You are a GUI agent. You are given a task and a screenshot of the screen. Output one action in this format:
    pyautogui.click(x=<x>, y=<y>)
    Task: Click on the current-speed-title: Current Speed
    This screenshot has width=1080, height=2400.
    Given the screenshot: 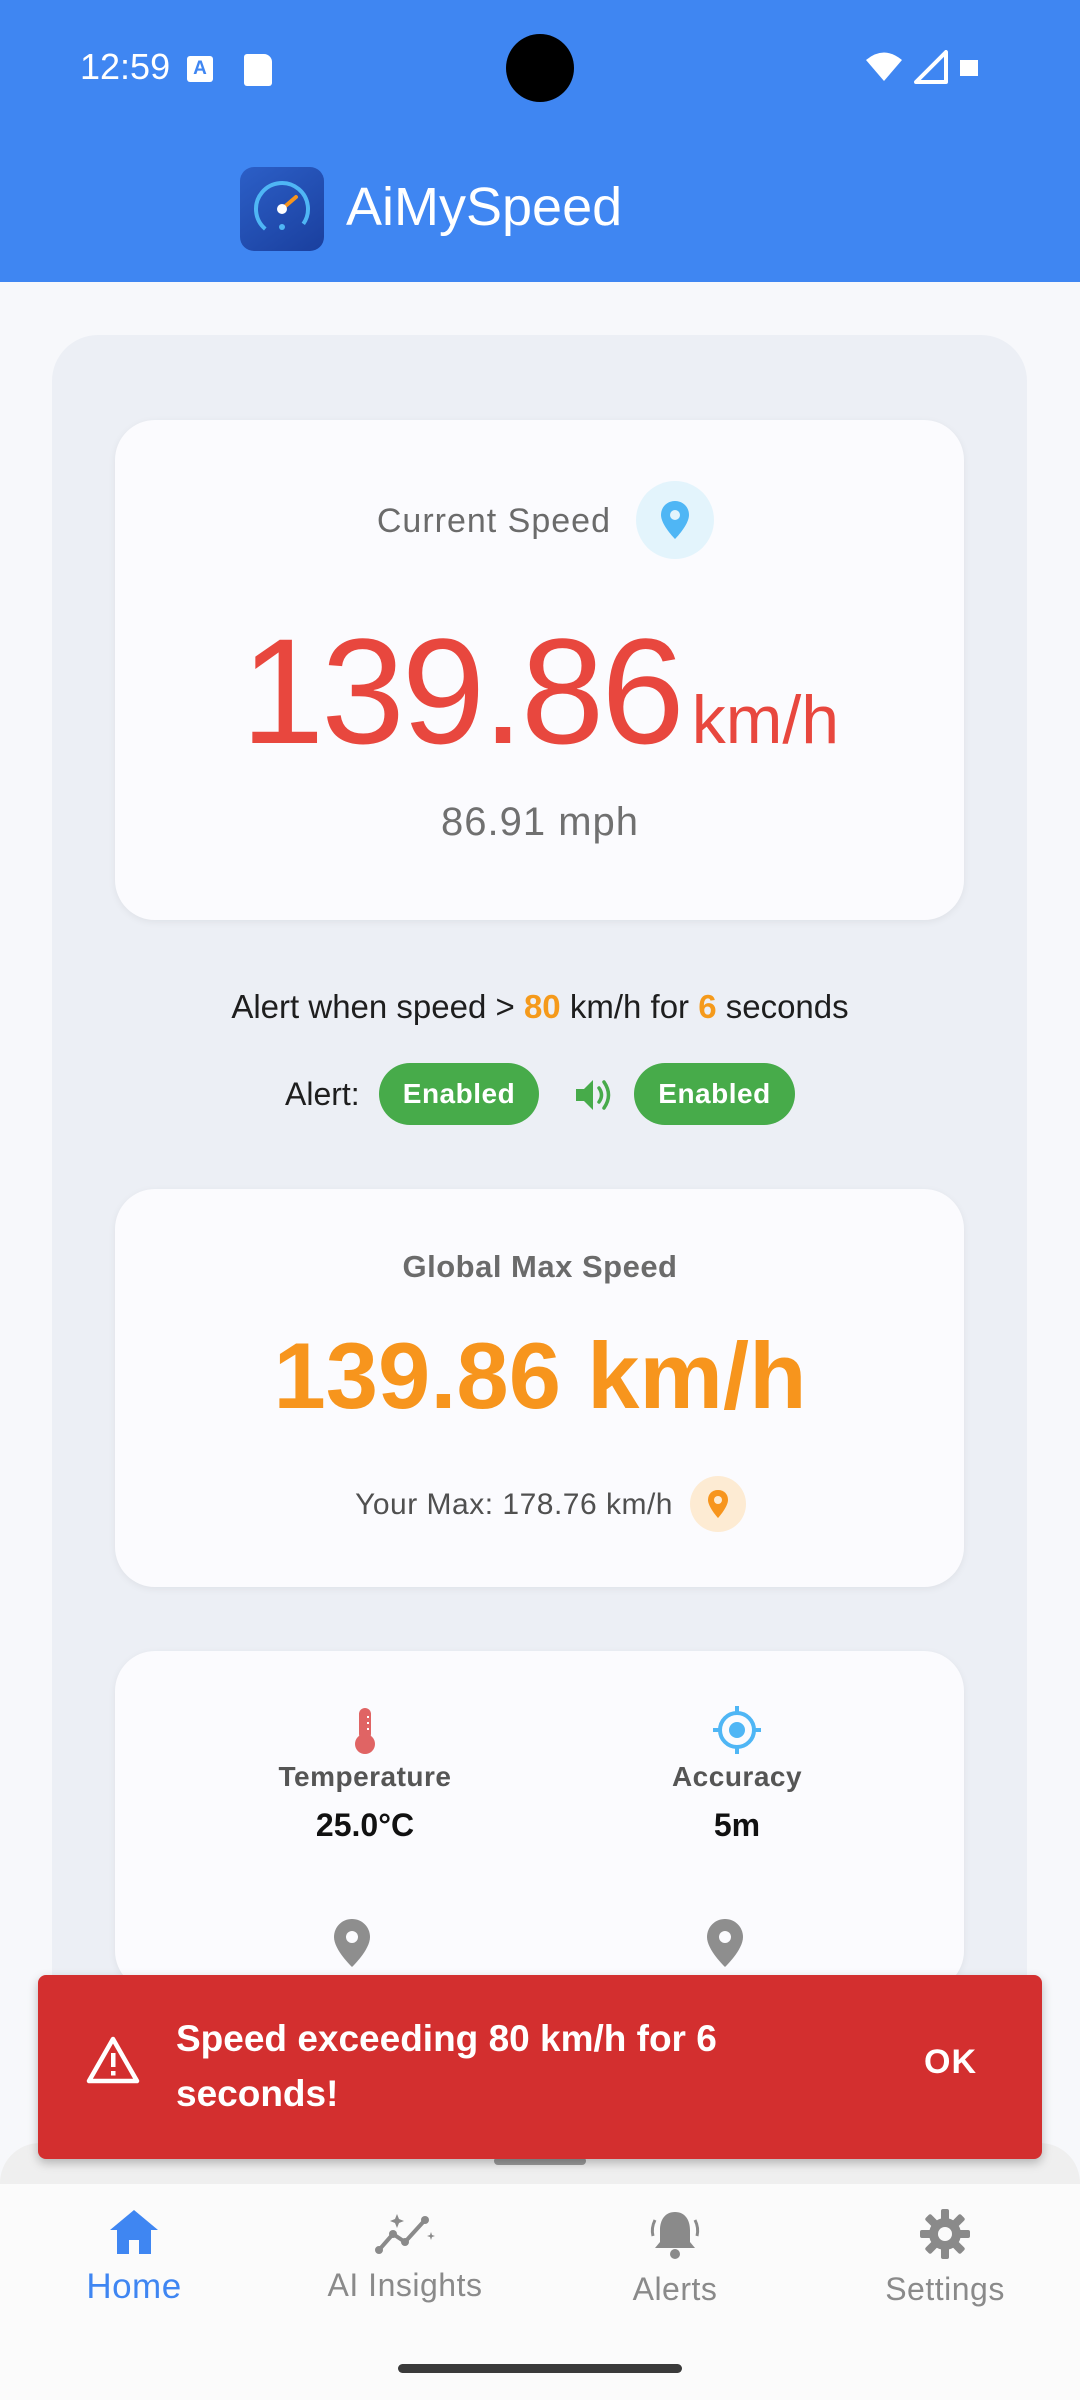 What is the action you would take?
    pyautogui.click(x=493, y=521)
    